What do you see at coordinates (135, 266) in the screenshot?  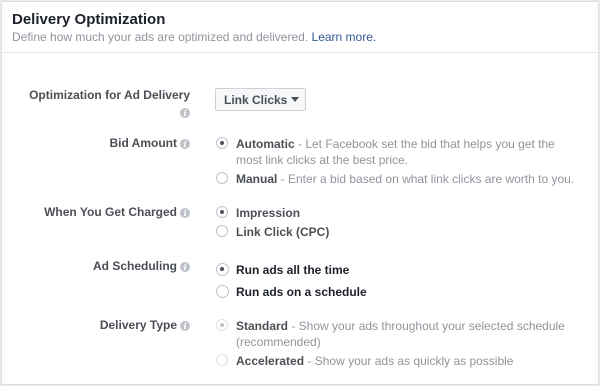 I see `scheduling-label-text: Ad Scheduling` at bounding box center [135, 266].